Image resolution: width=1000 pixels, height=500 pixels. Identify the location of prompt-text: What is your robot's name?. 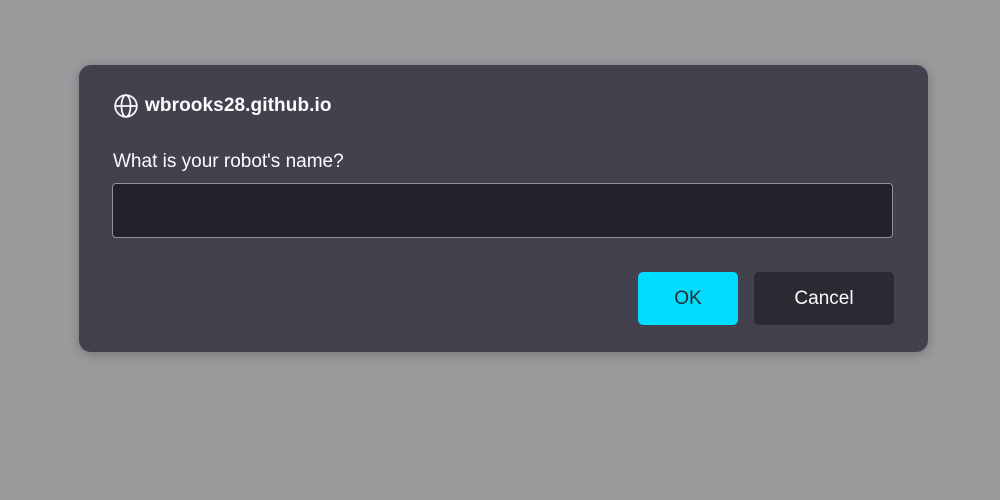
(228, 161).